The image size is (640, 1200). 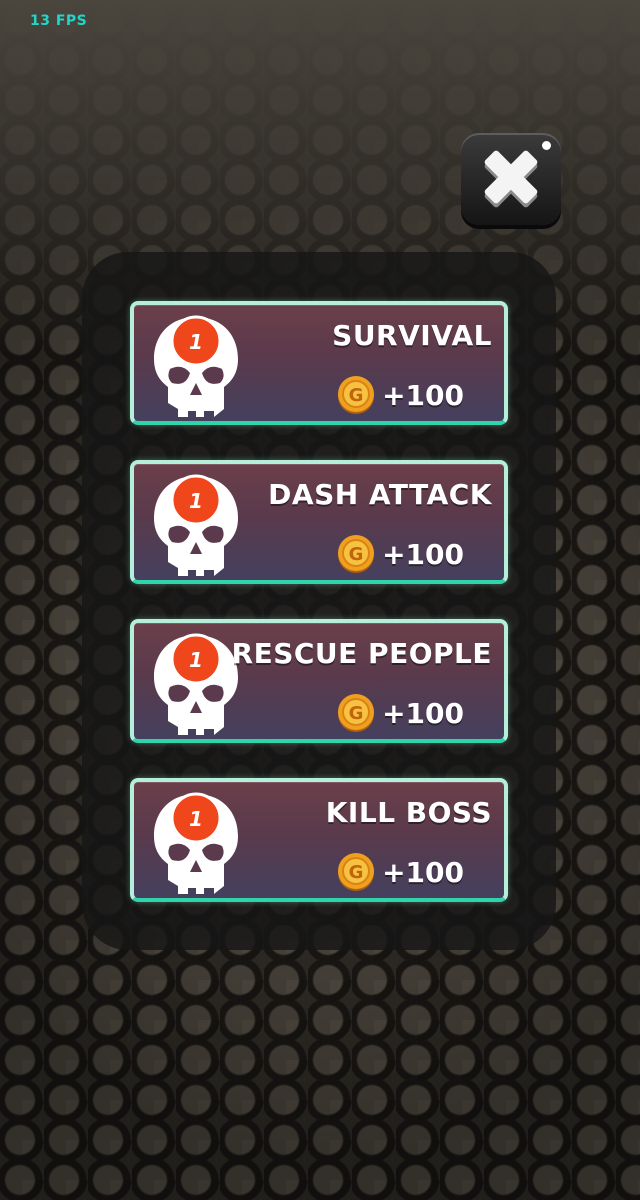 What do you see at coordinates (380, 494) in the screenshot?
I see `mission-title: DASH ATTACK` at bounding box center [380, 494].